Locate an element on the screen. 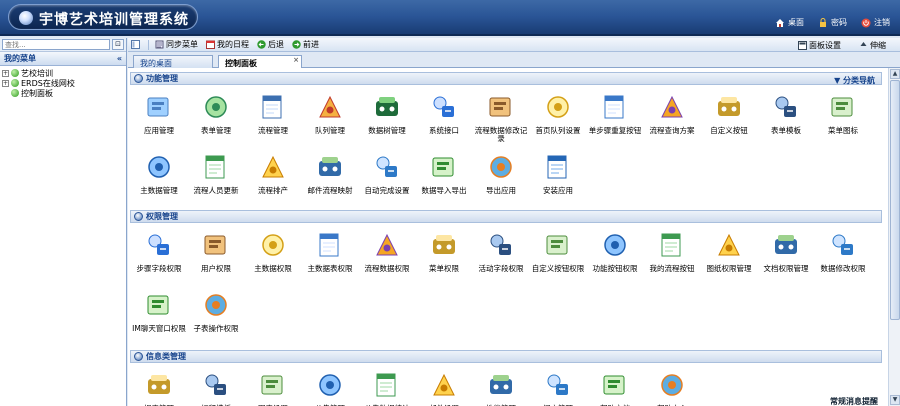 The width and height of the screenshot is (900, 406). search-input is located at coordinates (56, 44).